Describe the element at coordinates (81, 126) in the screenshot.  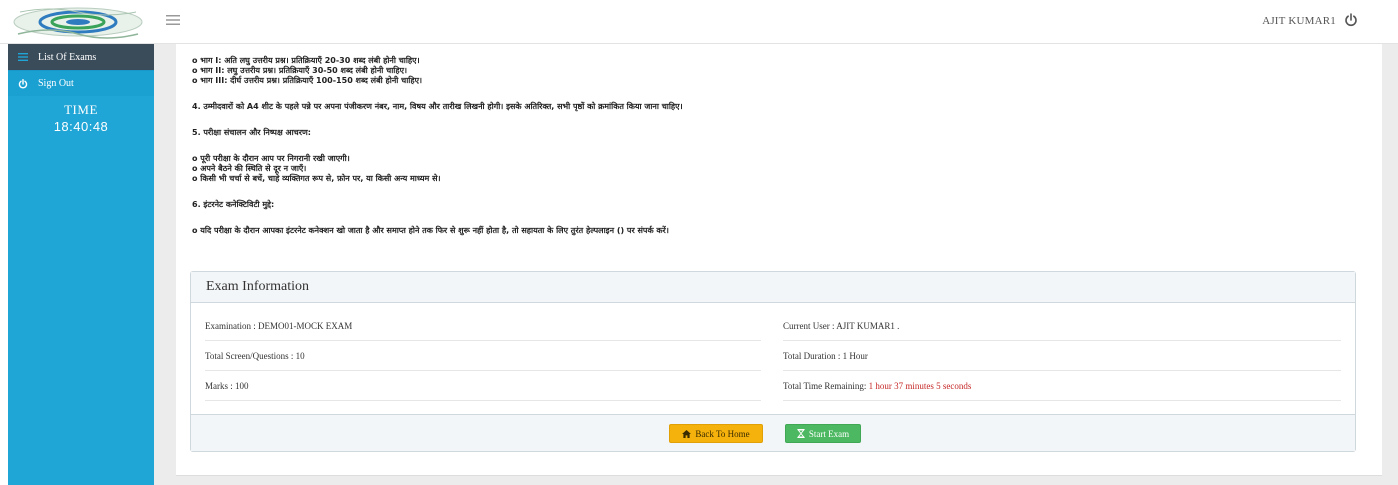
I see `clock-value: 18:40:48` at that location.